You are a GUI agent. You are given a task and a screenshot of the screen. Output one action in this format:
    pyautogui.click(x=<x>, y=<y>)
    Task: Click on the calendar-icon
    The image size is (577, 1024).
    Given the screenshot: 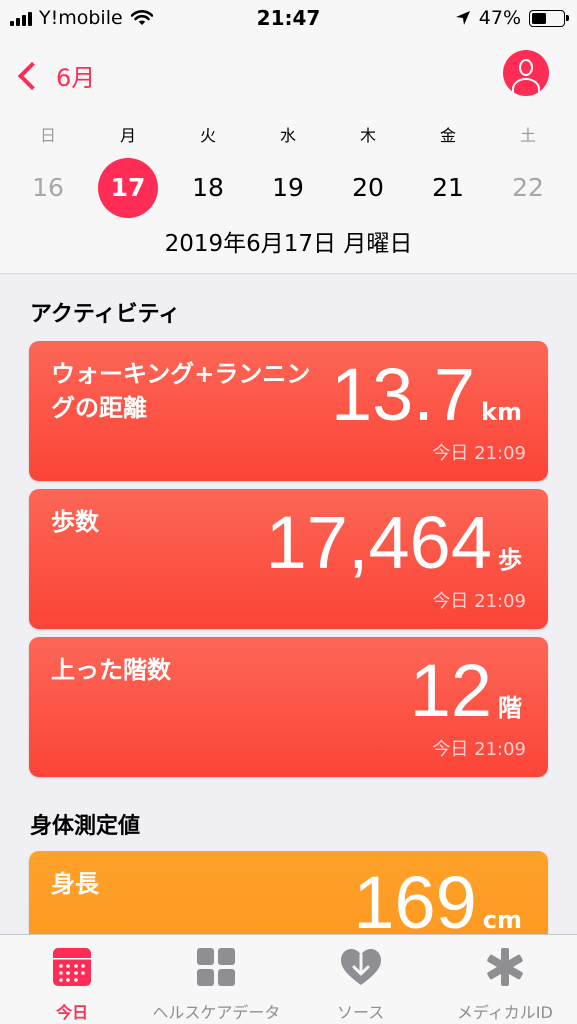 What is the action you would take?
    pyautogui.click(x=72, y=967)
    